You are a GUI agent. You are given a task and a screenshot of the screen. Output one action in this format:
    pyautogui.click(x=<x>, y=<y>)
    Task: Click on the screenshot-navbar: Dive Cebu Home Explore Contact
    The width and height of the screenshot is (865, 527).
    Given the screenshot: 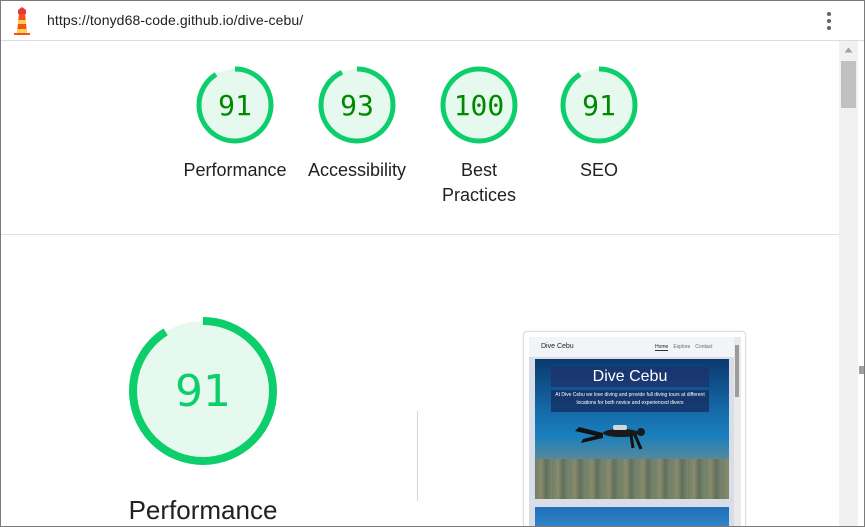 What is the action you would take?
    pyautogui.click(x=631, y=347)
    